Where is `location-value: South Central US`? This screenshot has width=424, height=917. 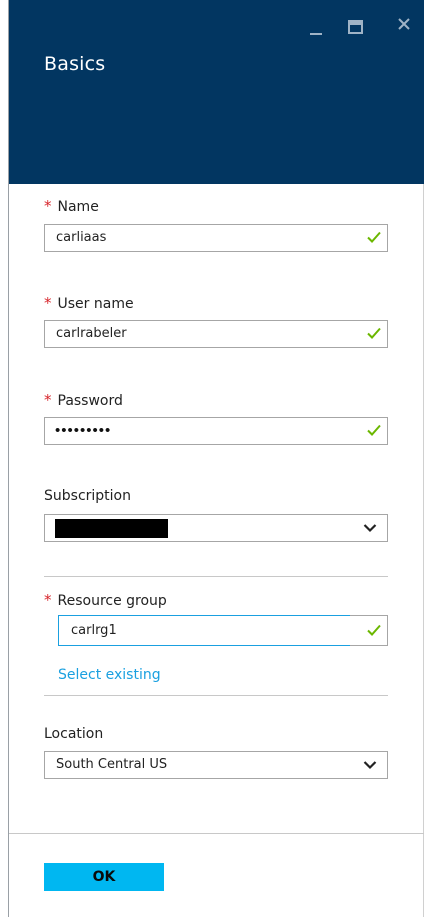 location-value: South Central US is located at coordinates (112, 764).